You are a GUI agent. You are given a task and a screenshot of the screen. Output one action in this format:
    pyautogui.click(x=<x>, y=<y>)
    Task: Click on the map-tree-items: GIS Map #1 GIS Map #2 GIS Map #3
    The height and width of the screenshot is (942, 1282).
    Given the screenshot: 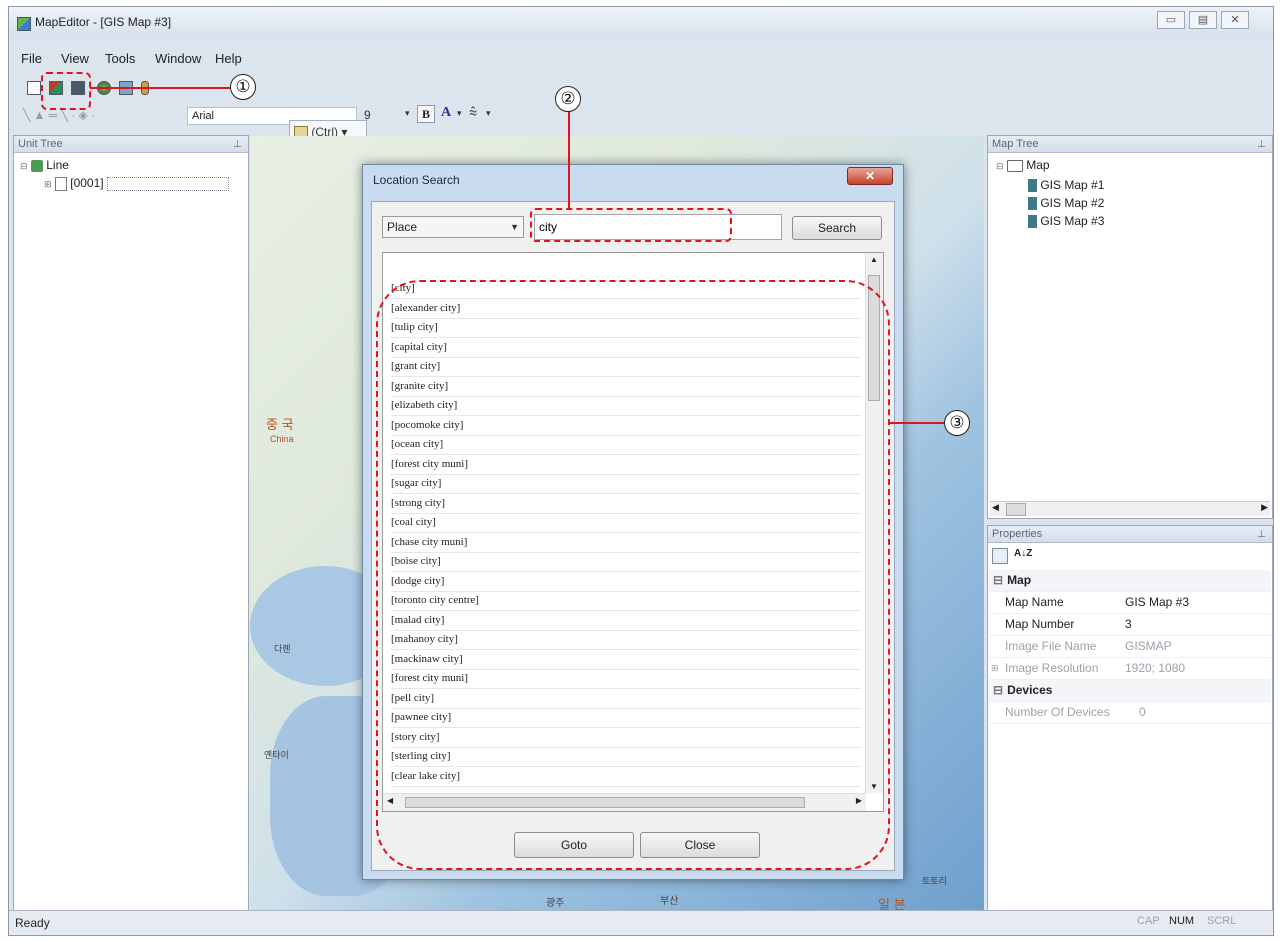 What is the action you would take?
    pyautogui.click(x=1066, y=203)
    